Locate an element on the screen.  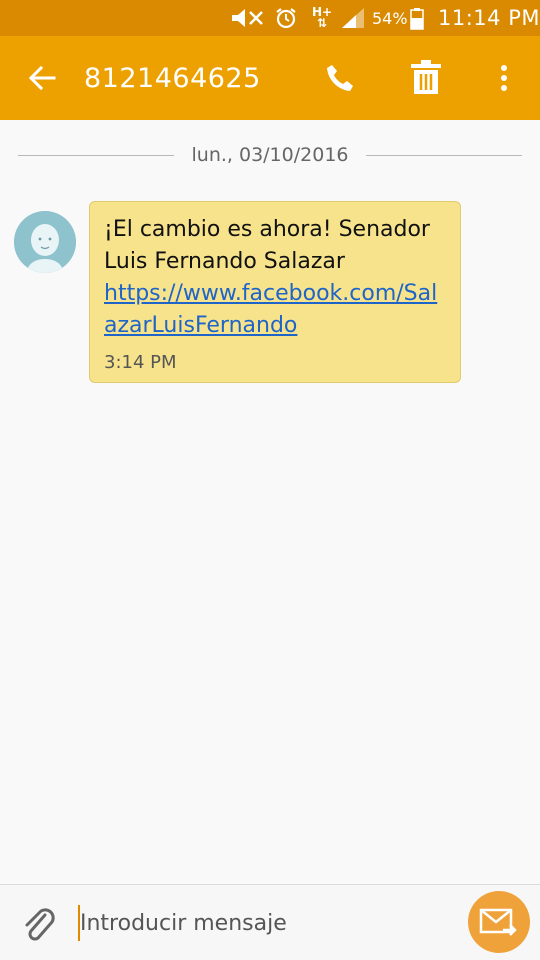
network-arrows-icon: ⇅ is located at coordinates (322, 23).